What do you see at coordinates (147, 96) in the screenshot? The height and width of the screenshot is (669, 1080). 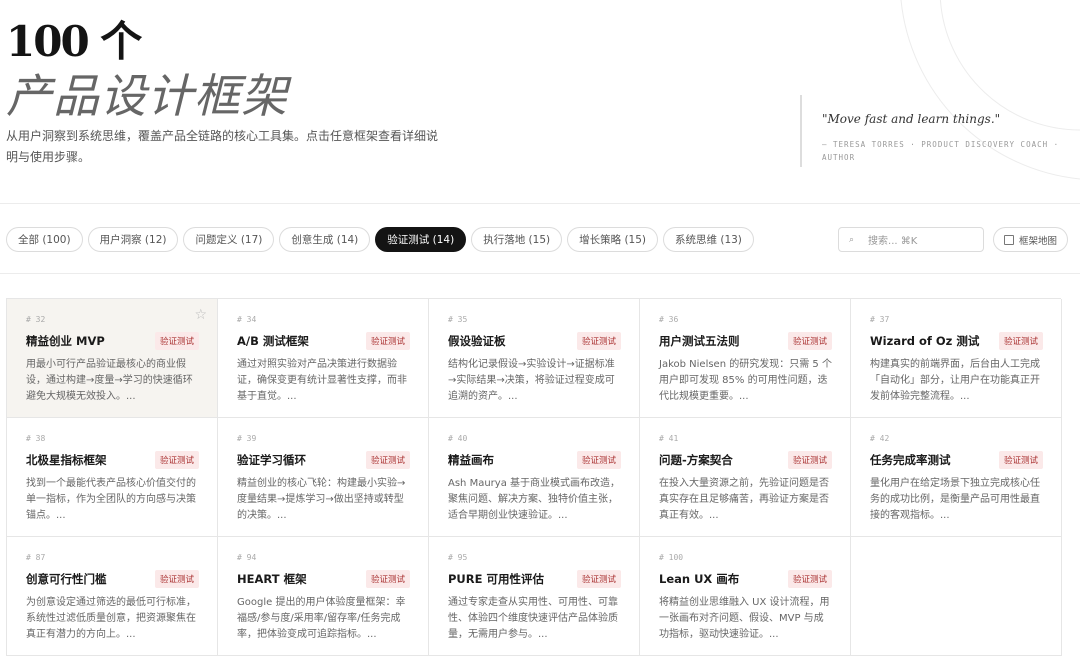 I see `page-title-subheading: 产品设计框架` at bounding box center [147, 96].